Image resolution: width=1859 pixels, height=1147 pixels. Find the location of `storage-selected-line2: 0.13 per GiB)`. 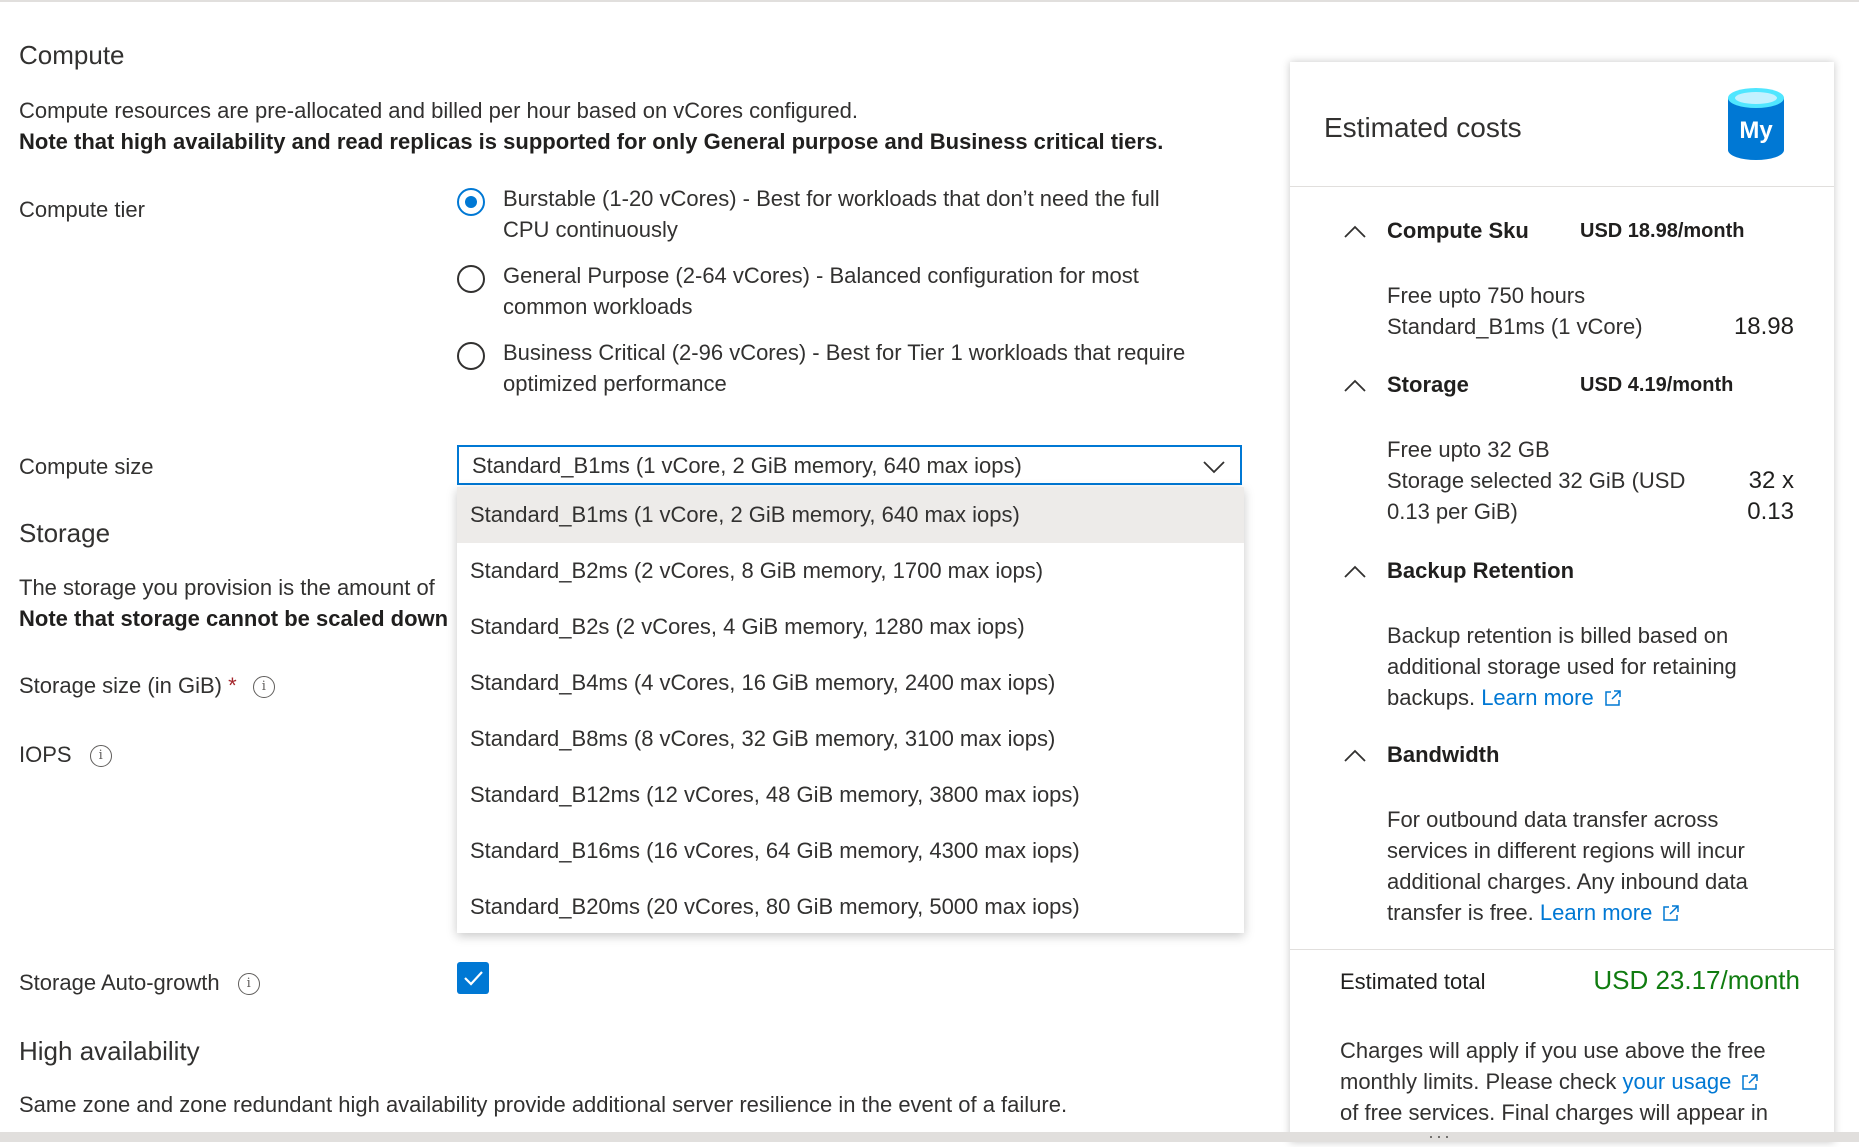

storage-selected-line2: 0.13 per GiB) is located at coordinates (1452, 511).